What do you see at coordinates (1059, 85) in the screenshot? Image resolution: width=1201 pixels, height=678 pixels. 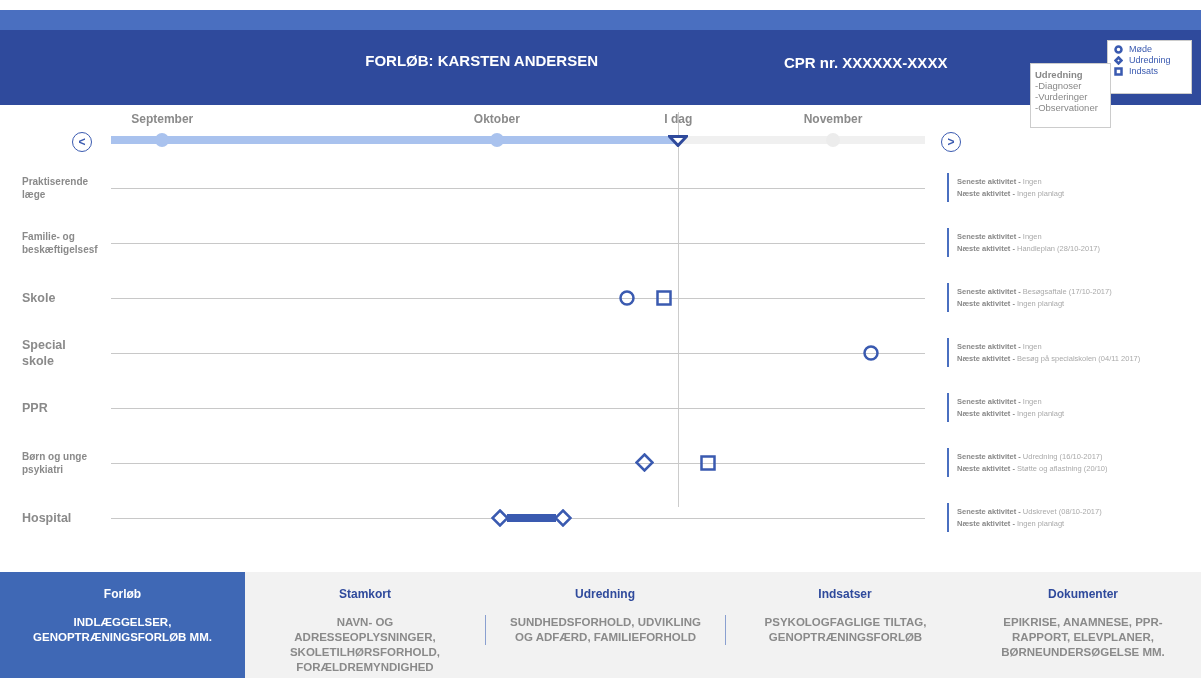 I see `tooltip-line: -Diagnoser` at bounding box center [1059, 85].